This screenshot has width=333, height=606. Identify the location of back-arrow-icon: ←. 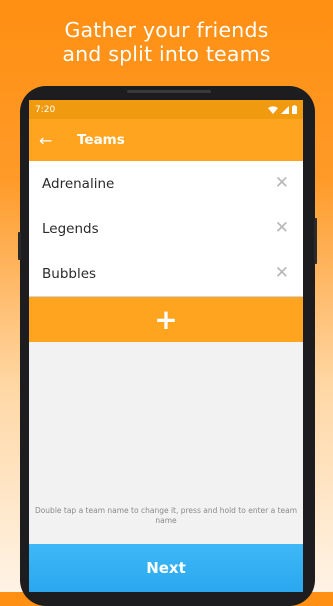
(52, 140).